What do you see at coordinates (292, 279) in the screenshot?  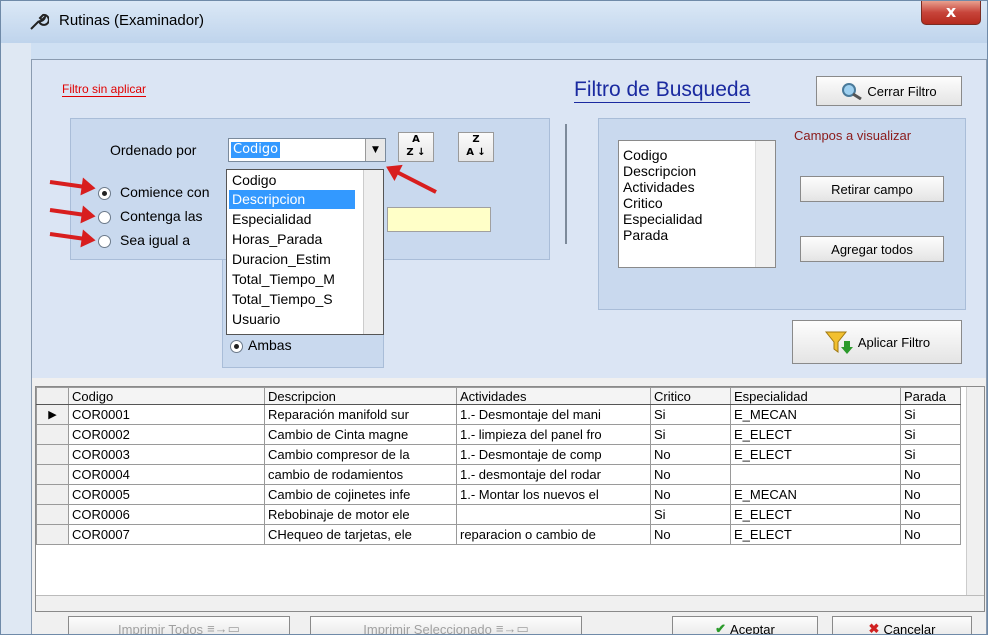 I see `dropdown-item: Total_Tiempo_M` at bounding box center [292, 279].